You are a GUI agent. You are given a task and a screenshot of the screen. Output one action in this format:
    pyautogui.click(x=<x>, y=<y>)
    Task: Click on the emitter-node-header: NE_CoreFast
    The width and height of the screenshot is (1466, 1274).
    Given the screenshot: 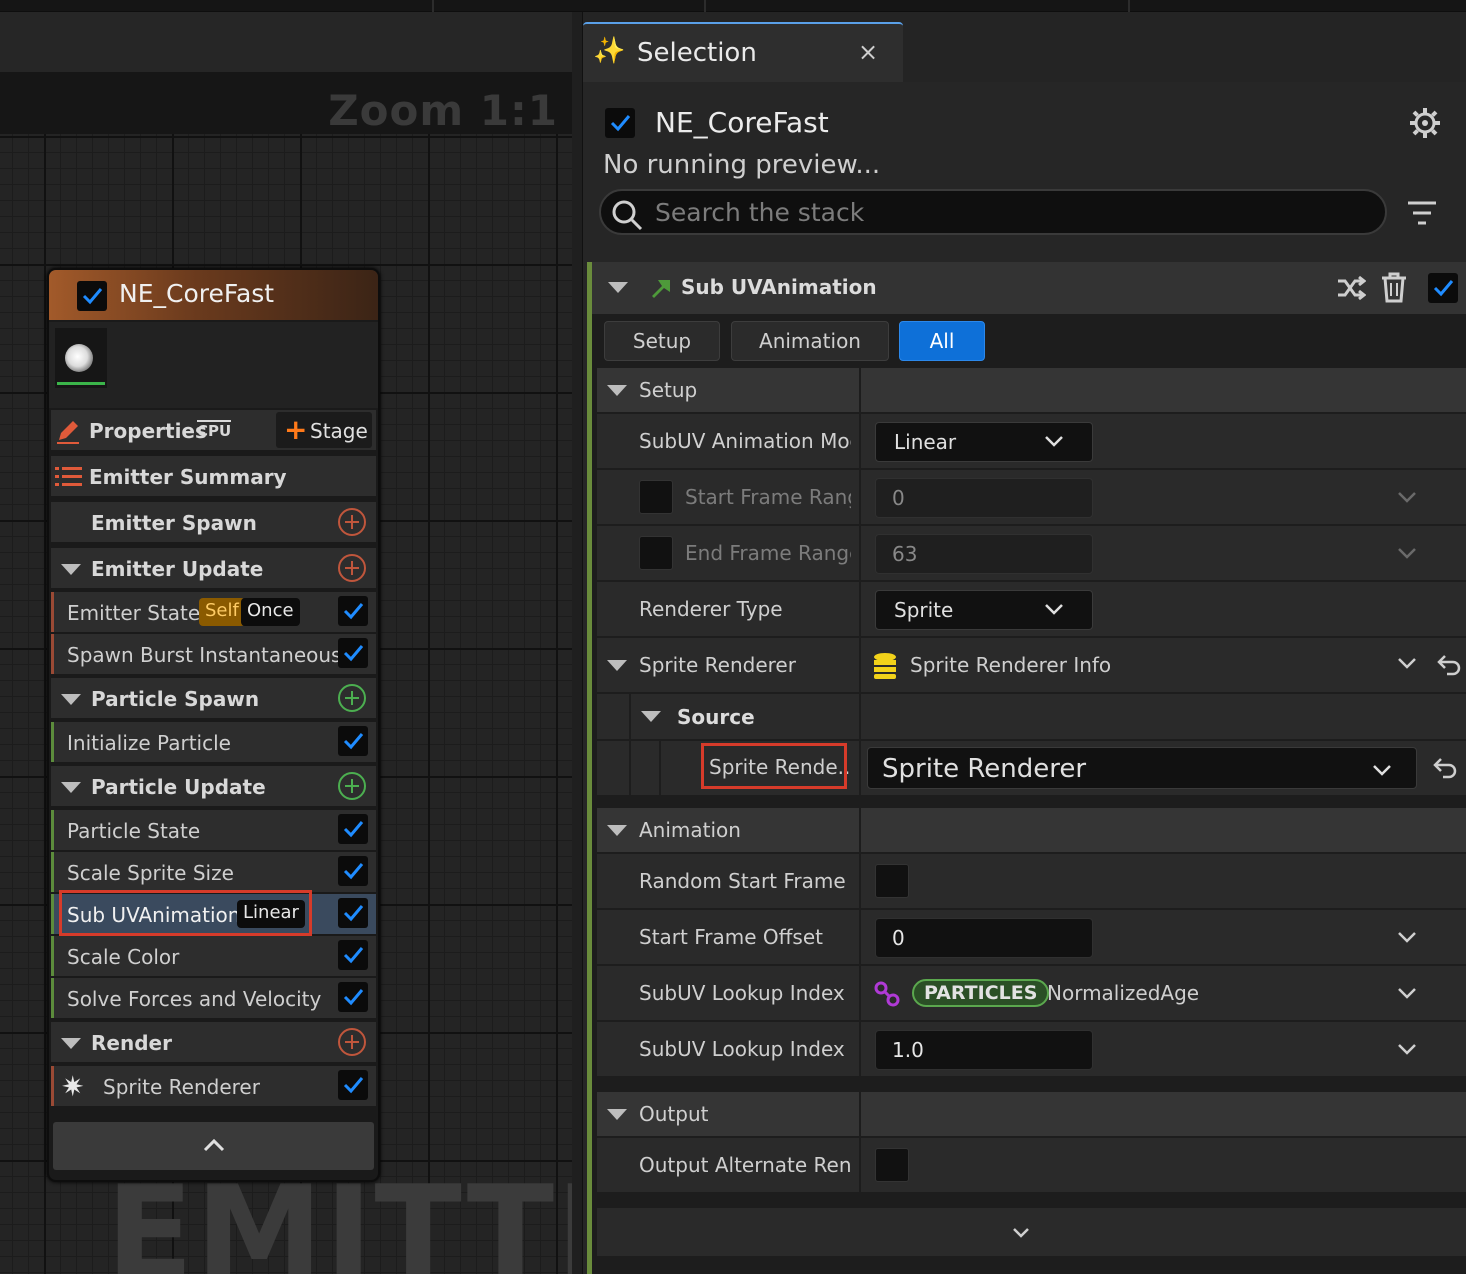 What is the action you would take?
    pyautogui.click(x=213, y=295)
    